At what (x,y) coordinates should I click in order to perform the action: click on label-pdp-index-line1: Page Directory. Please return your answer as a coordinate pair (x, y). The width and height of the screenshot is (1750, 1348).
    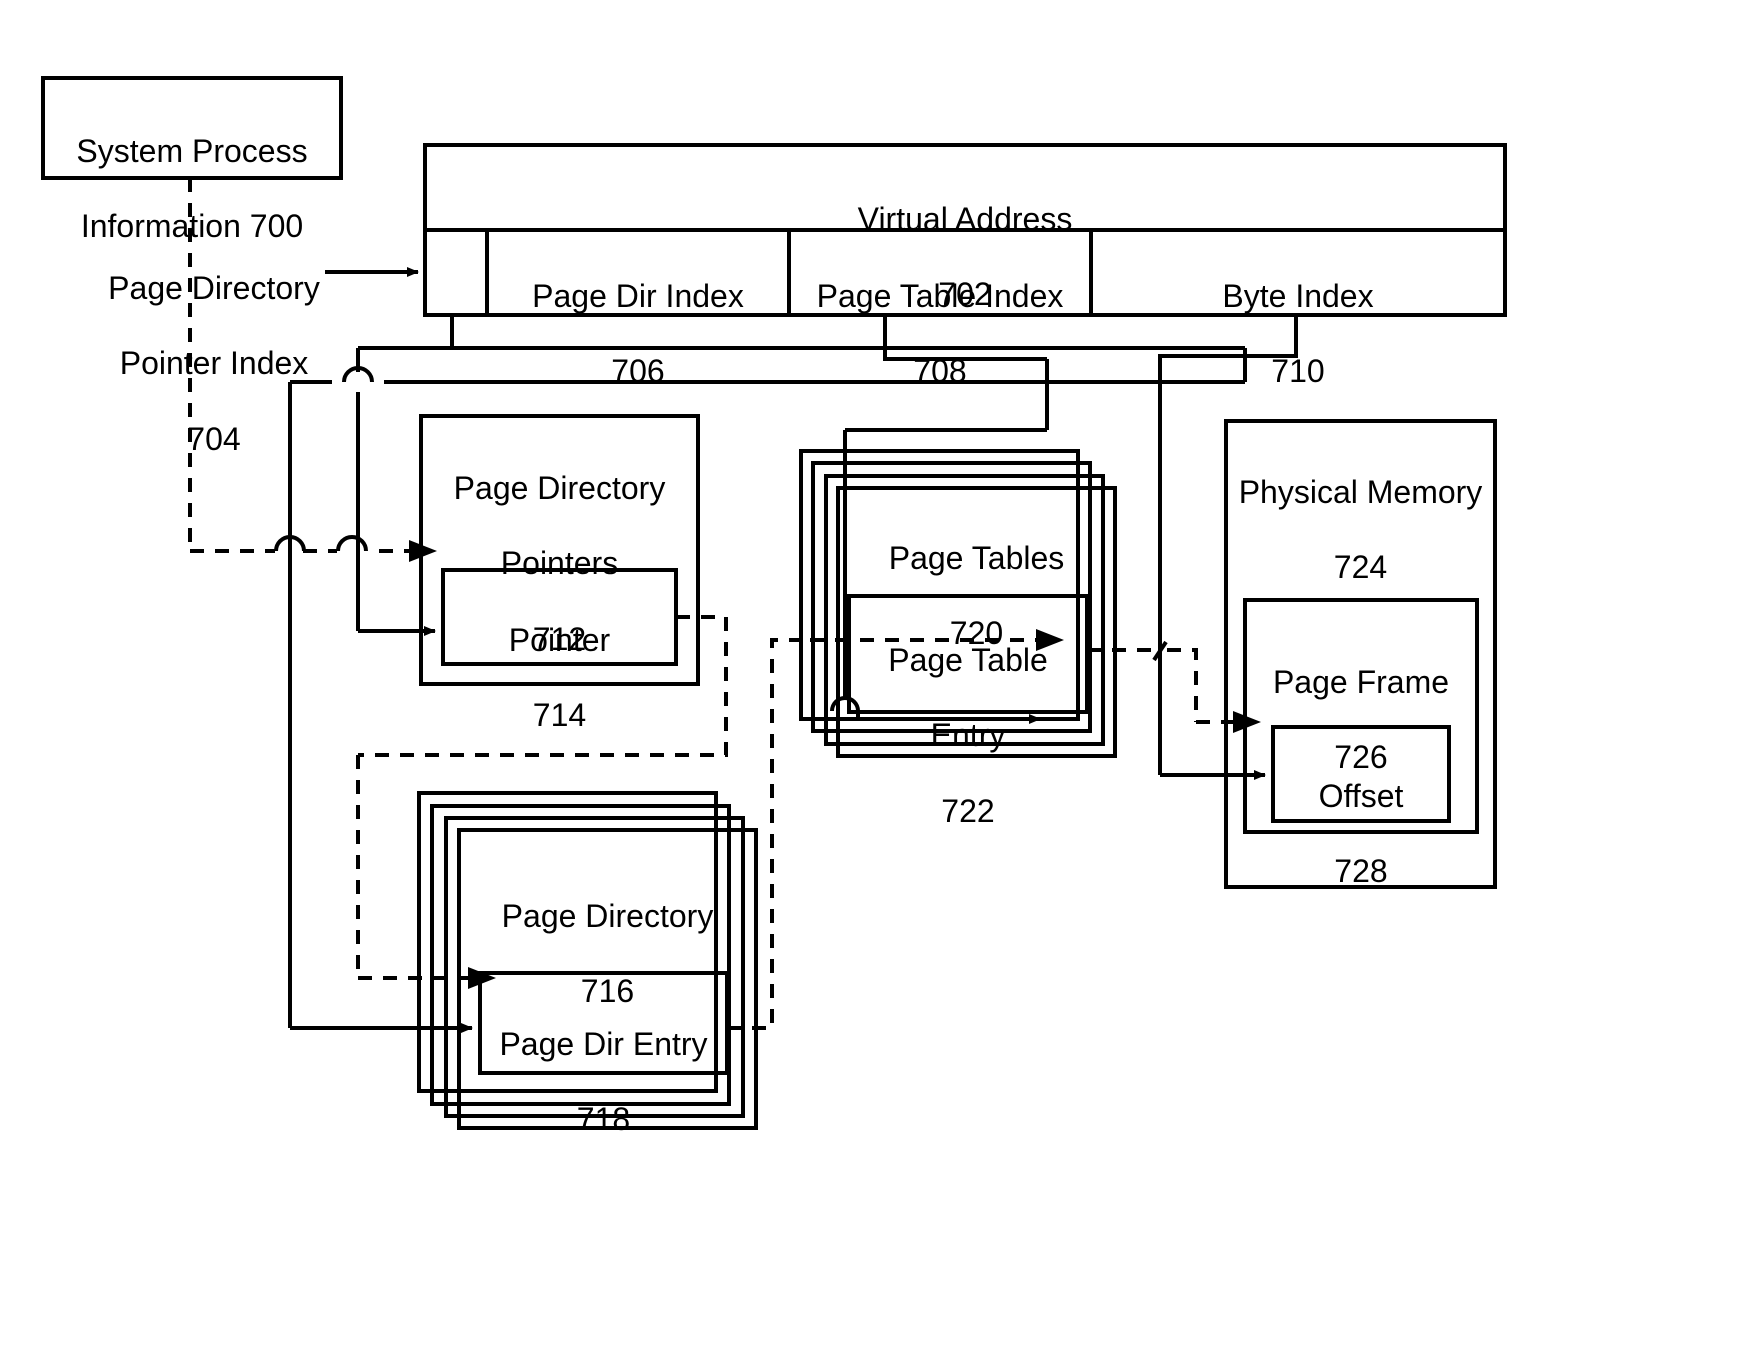
    Looking at the image, I should click on (214, 287).